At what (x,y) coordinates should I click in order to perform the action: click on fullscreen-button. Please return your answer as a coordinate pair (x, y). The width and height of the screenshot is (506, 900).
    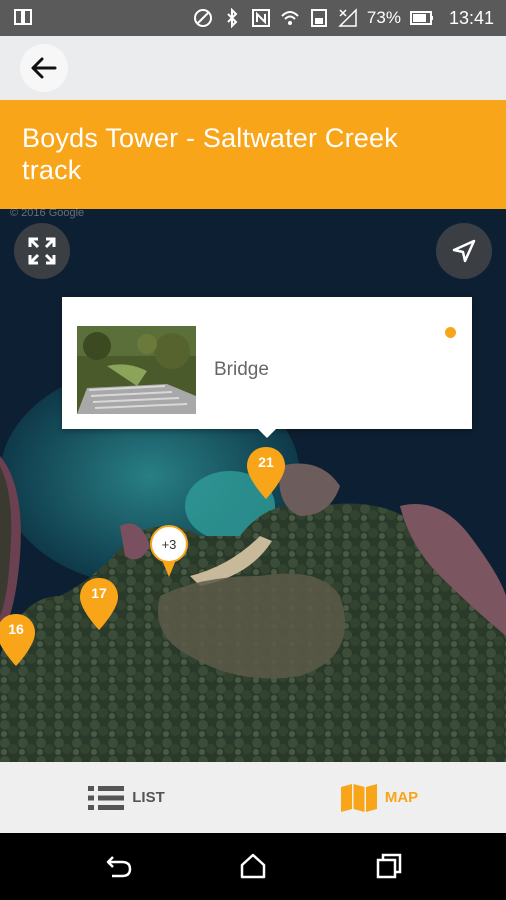
    Looking at the image, I should click on (42, 251).